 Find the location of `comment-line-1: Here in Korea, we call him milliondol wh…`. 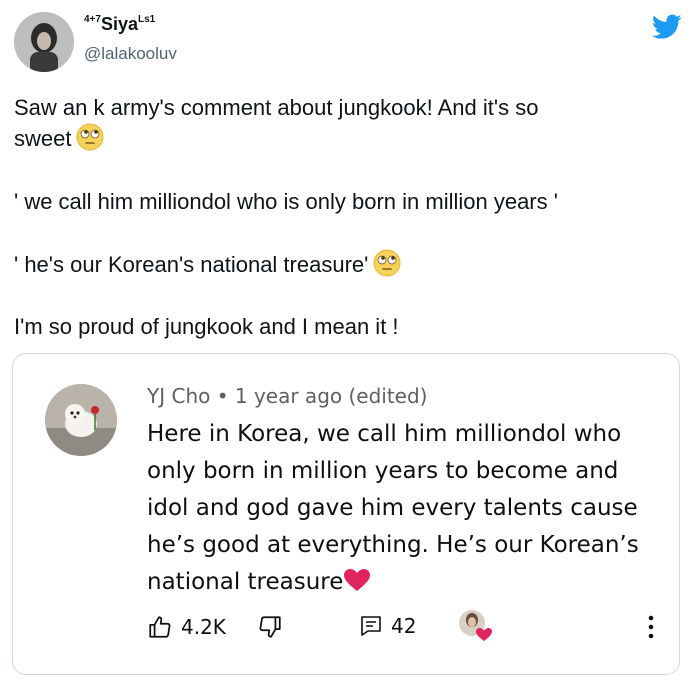

comment-line-1: Here in Korea, we call him milliondol wh… is located at coordinates (384, 434).